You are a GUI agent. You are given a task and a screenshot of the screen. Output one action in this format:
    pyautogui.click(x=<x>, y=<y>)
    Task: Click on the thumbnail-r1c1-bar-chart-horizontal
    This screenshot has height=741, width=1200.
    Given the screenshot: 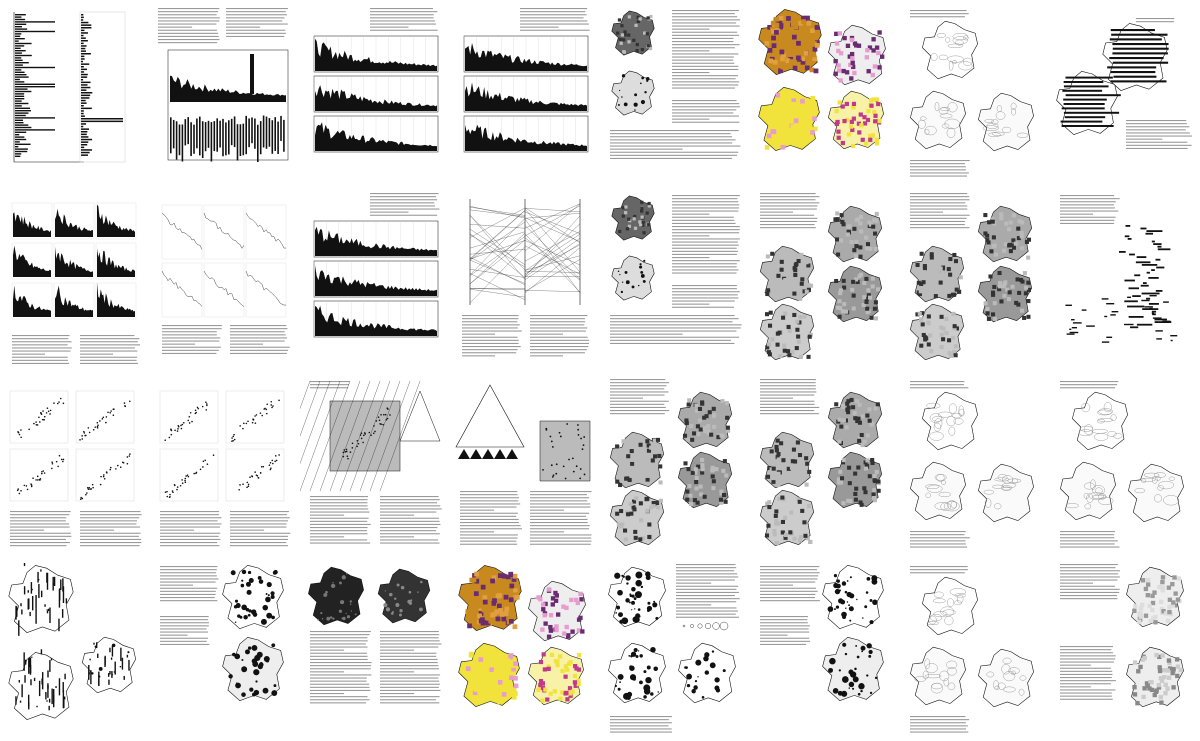 What is the action you would take?
    pyautogui.click(x=75, y=93)
    